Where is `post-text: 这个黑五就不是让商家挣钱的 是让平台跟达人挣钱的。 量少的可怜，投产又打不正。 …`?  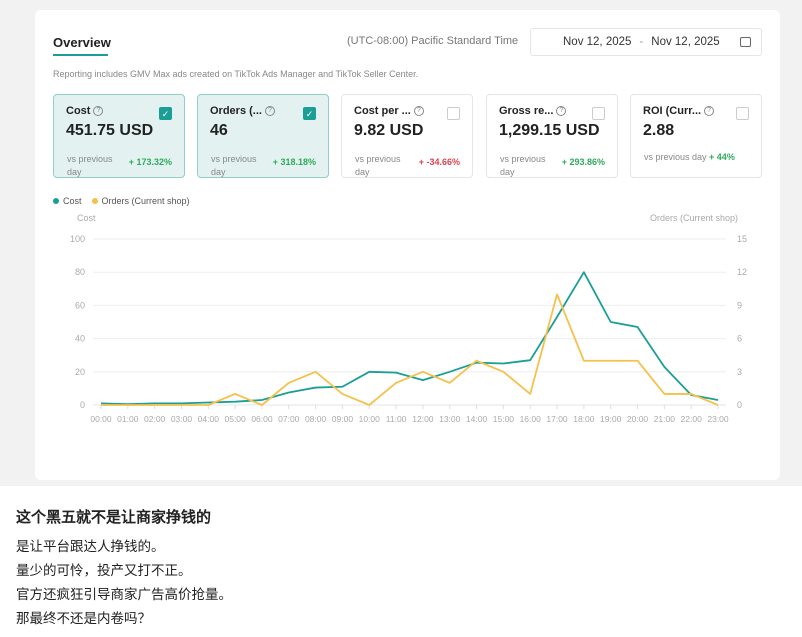
post-text: 这个黑五就不是让商家挣钱的 是让平台跟达人挣钱的。 量少的可怜，投产又打不正。 … is located at coordinates (124, 568).